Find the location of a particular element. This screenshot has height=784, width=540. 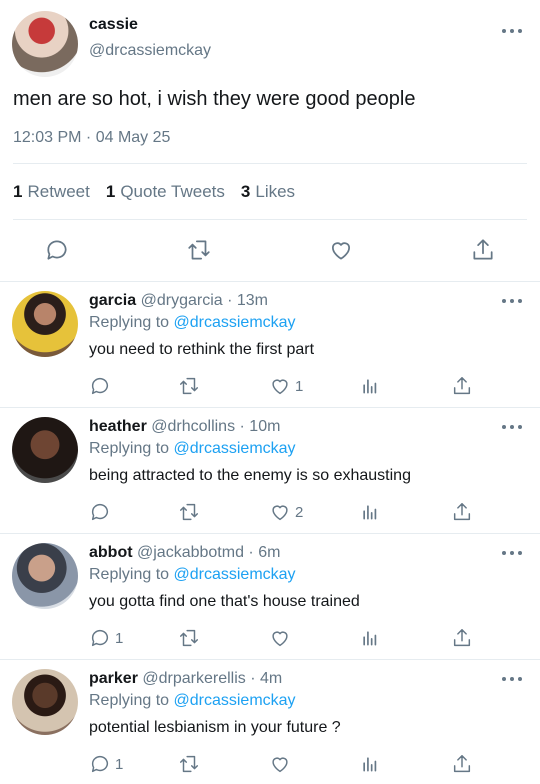

tweet-actions is located at coordinates (270, 250).